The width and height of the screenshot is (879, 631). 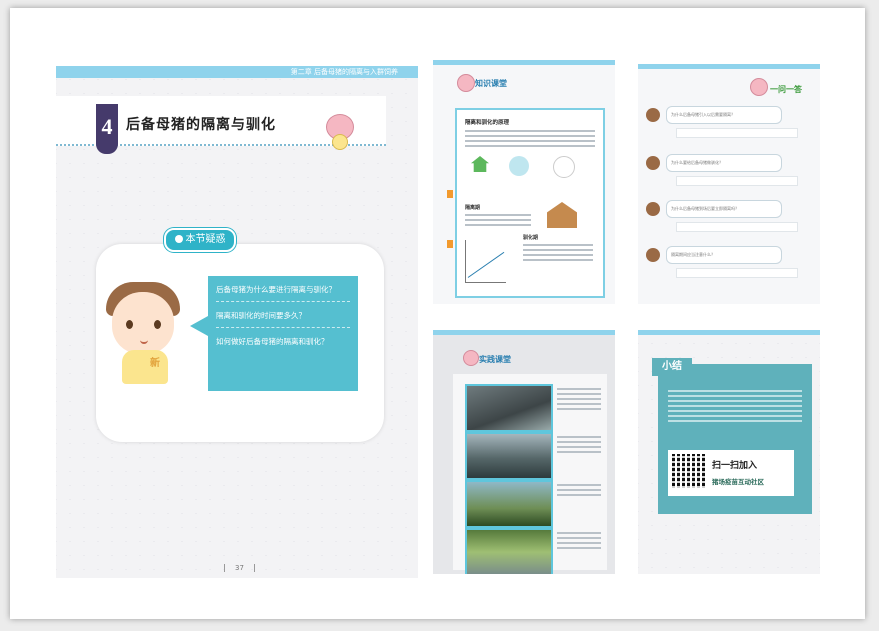 I want to click on house-icon, so click(x=480, y=164).